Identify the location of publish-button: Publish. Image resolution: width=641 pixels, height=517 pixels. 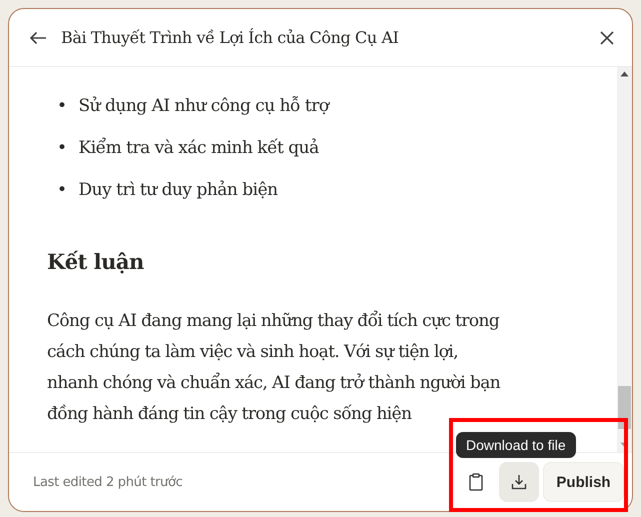
(583, 482).